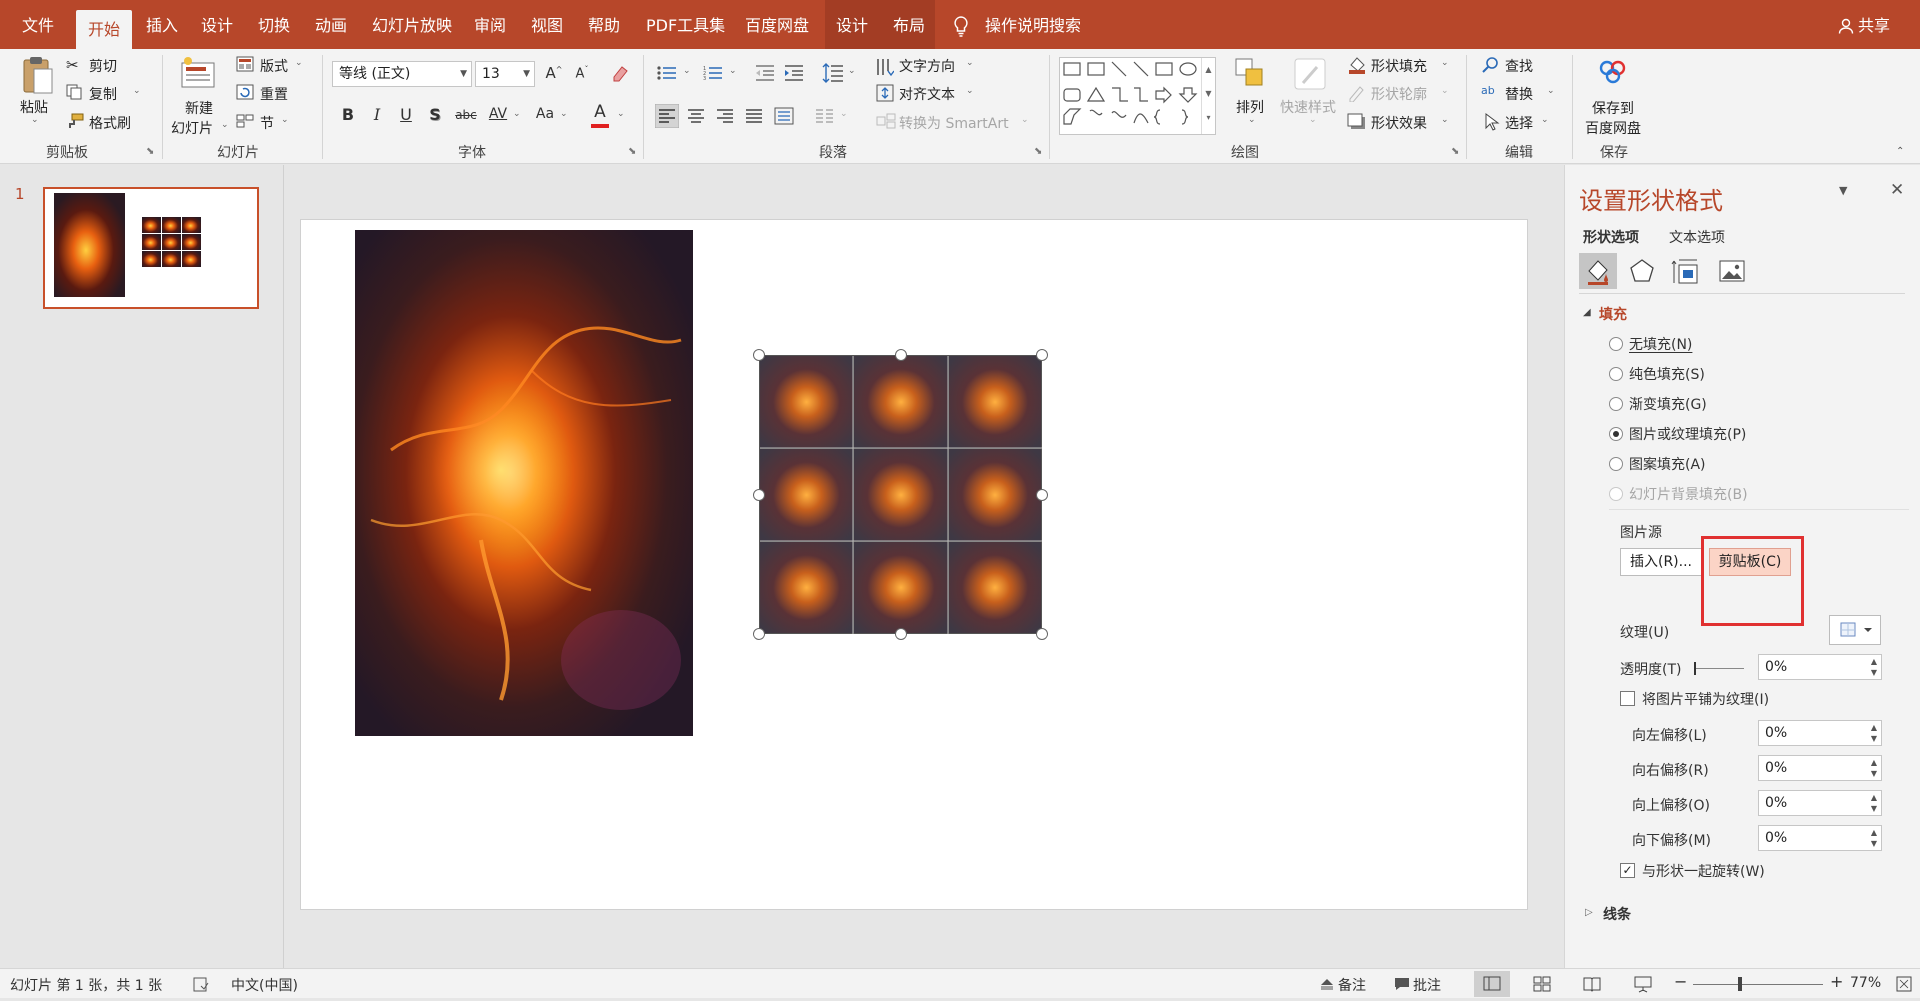 This screenshot has height=1001, width=1920. What do you see at coordinates (1627, 698) in the screenshot?
I see `tile-checkbox` at bounding box center [1627, 698].